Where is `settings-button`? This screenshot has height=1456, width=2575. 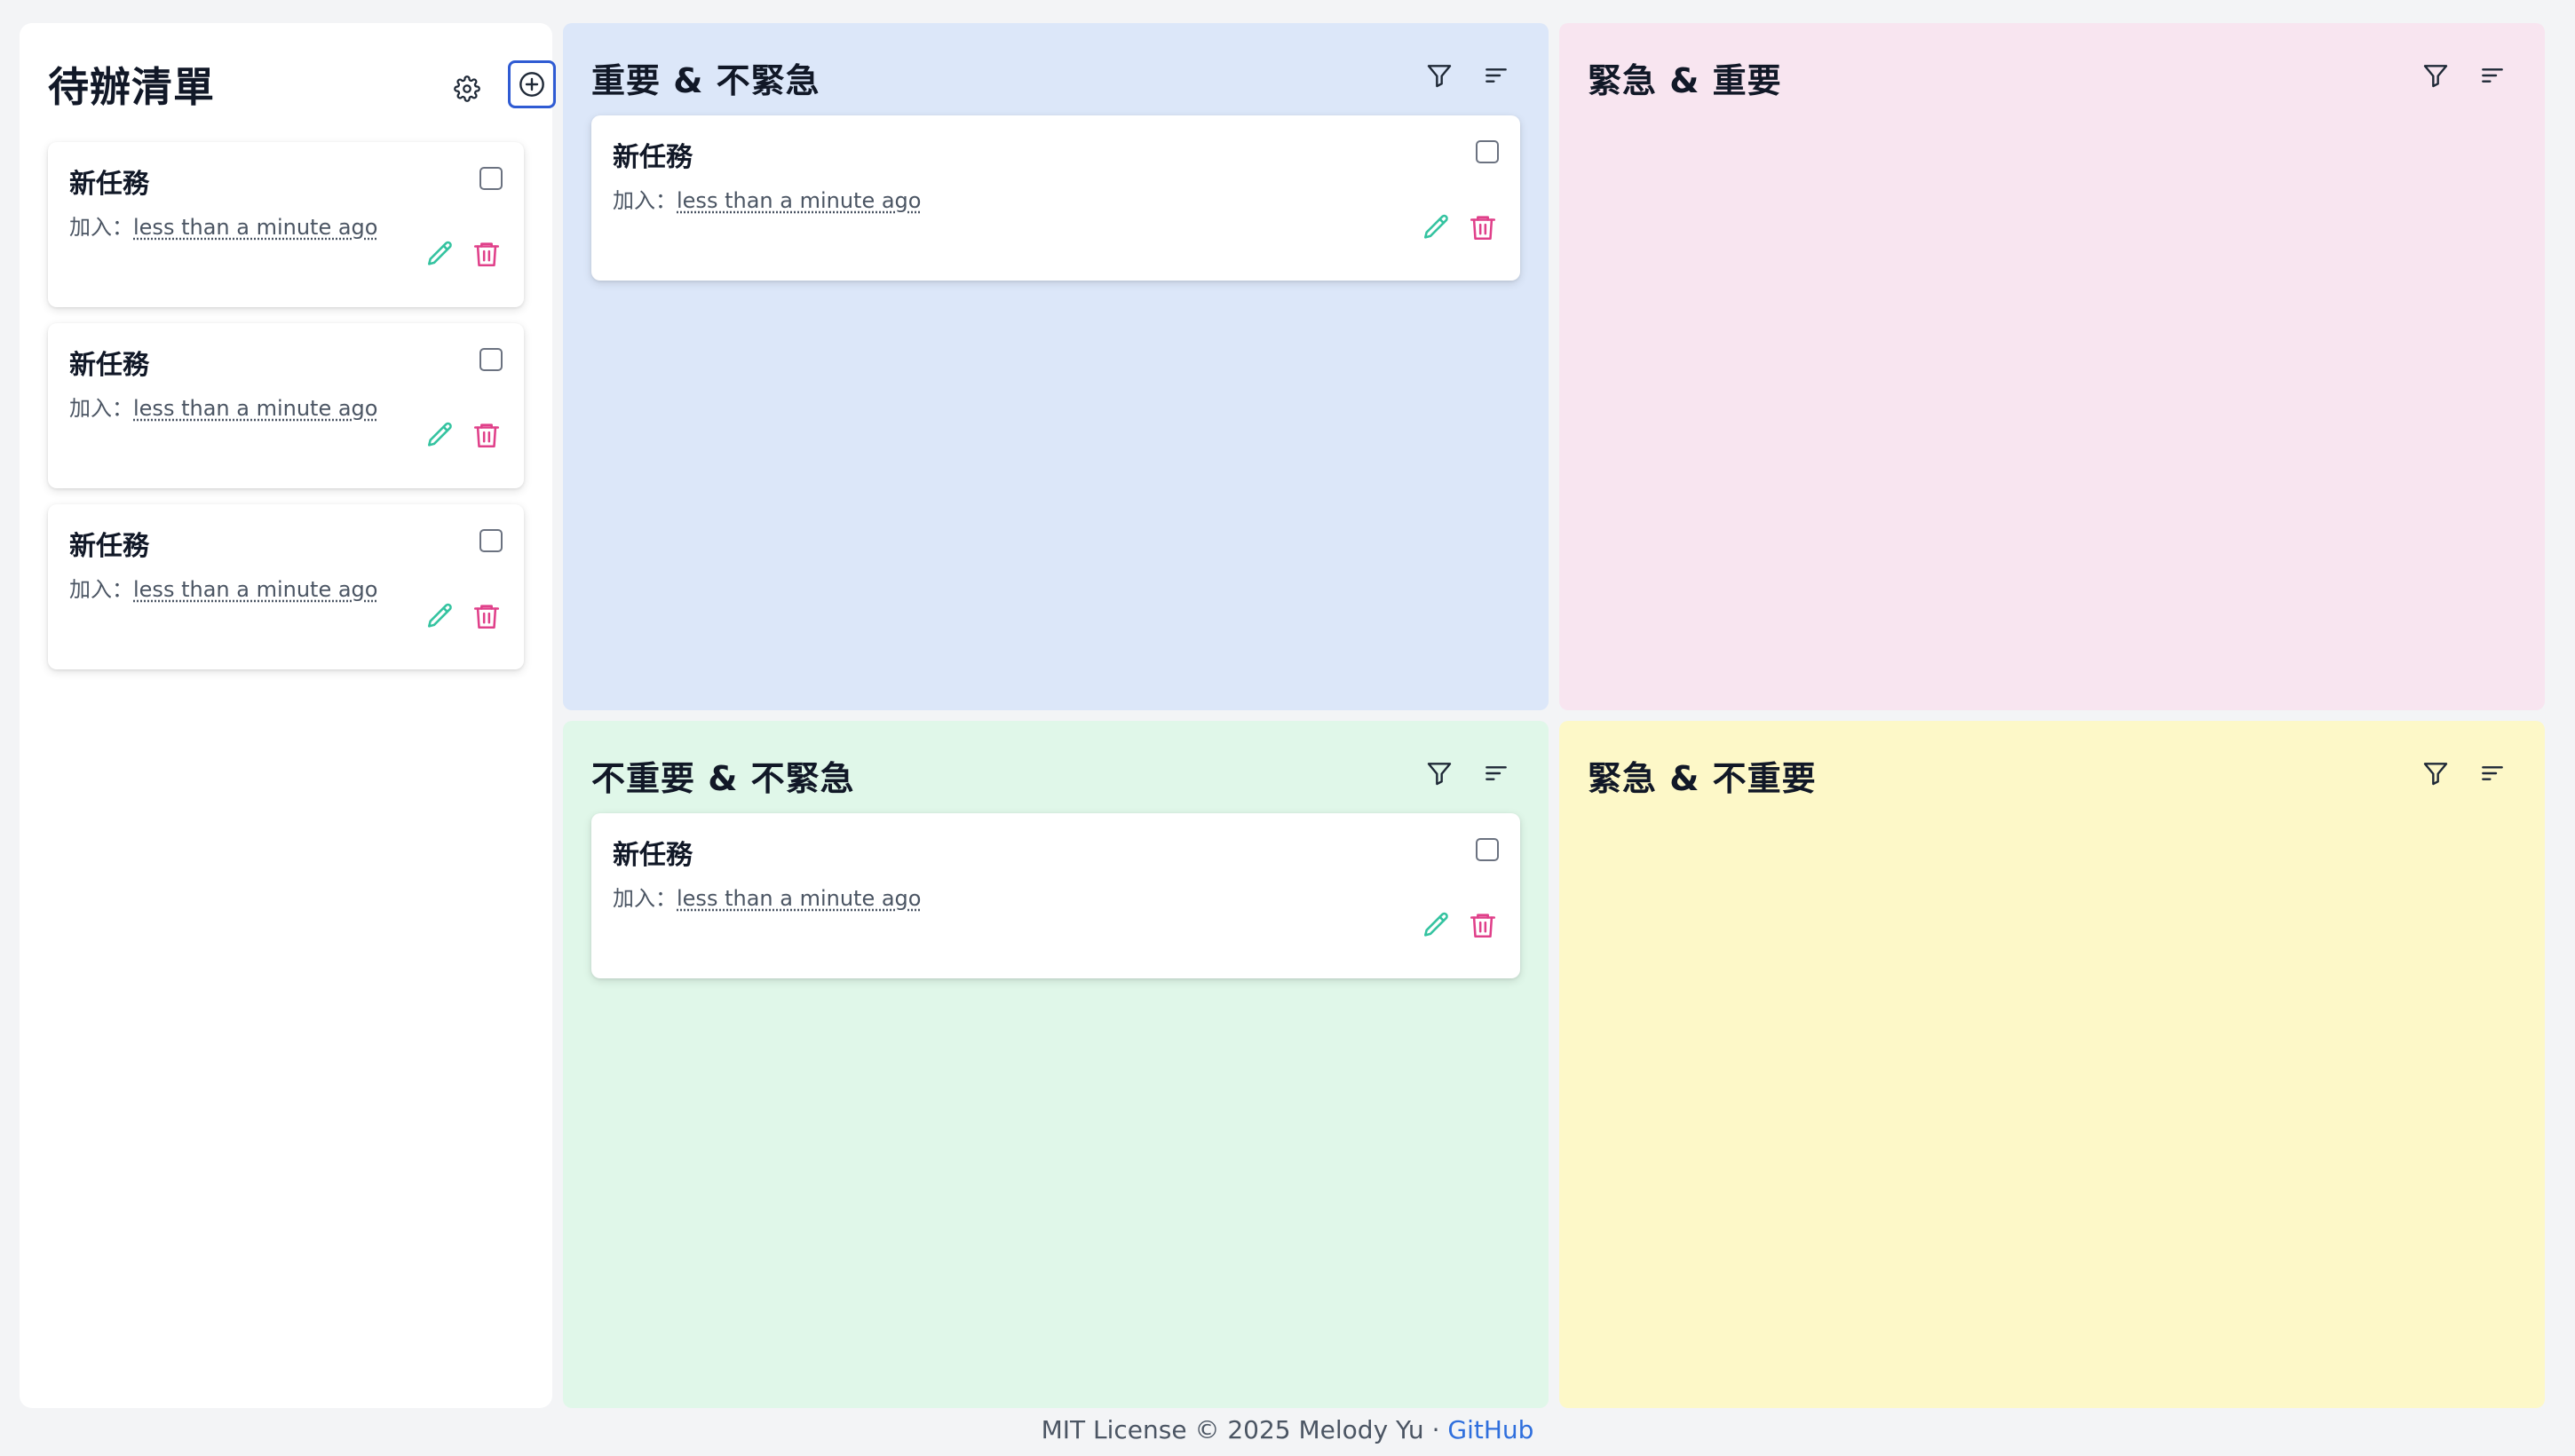 settings-button is located at coordinates (467, 88).